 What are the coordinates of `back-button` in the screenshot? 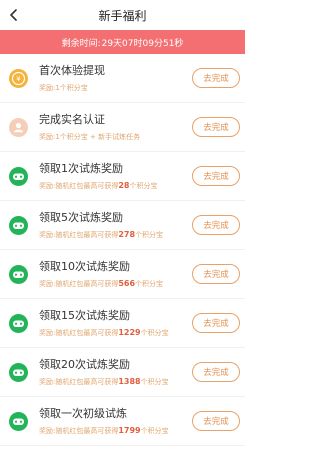 It's located at (14, 15).